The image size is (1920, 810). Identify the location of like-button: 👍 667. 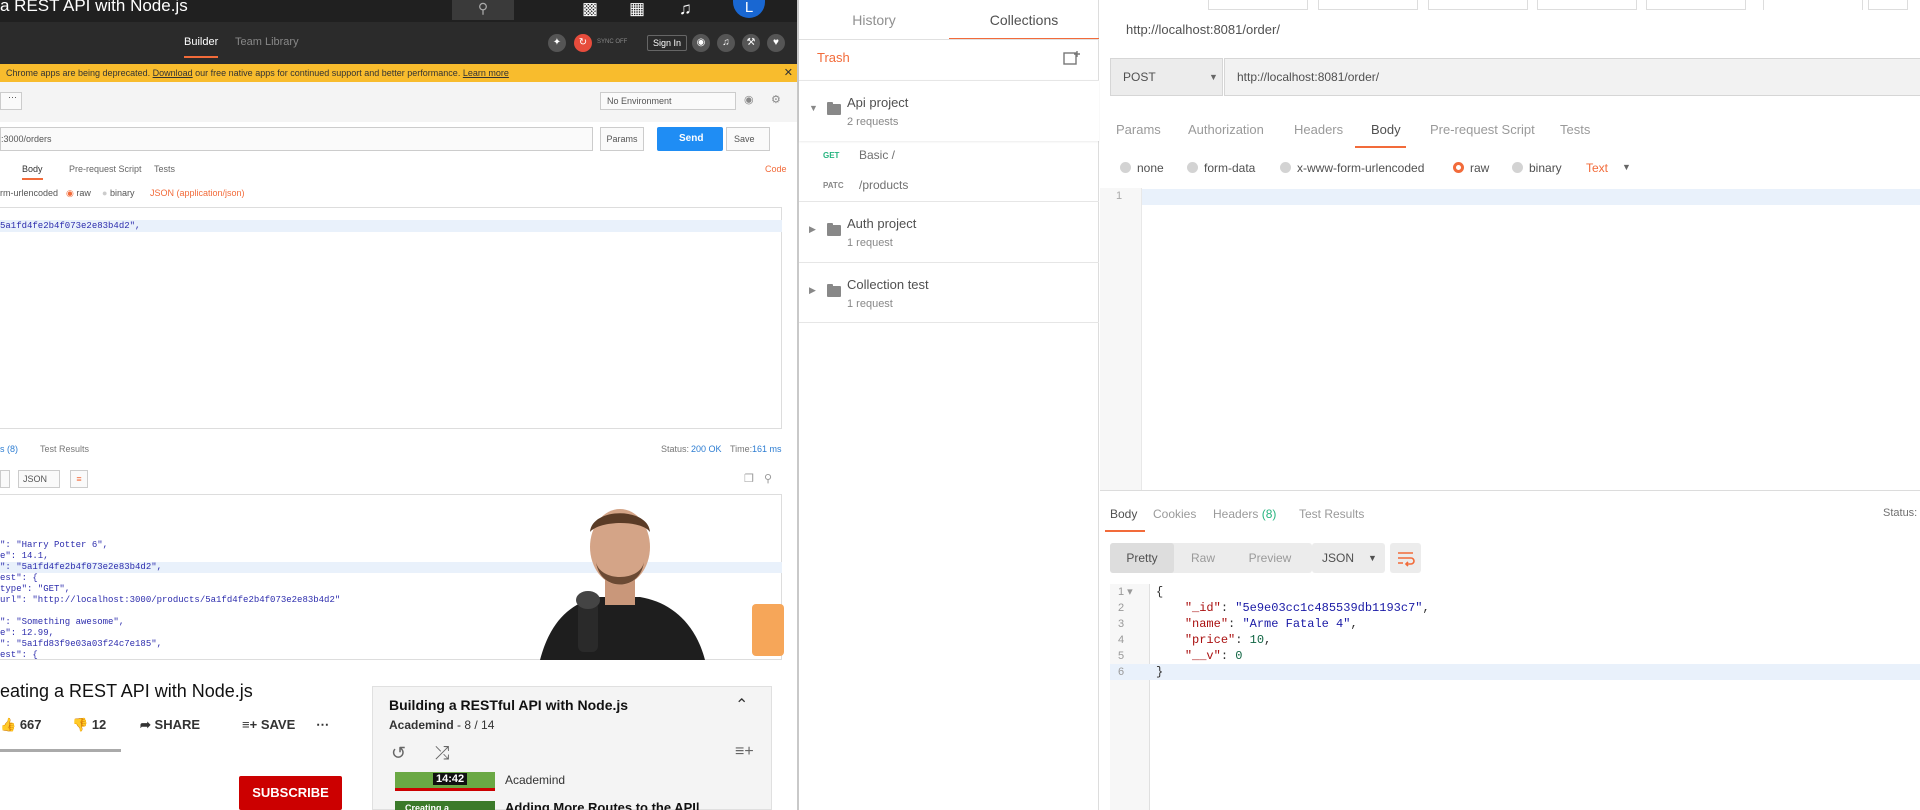
(21, 725).